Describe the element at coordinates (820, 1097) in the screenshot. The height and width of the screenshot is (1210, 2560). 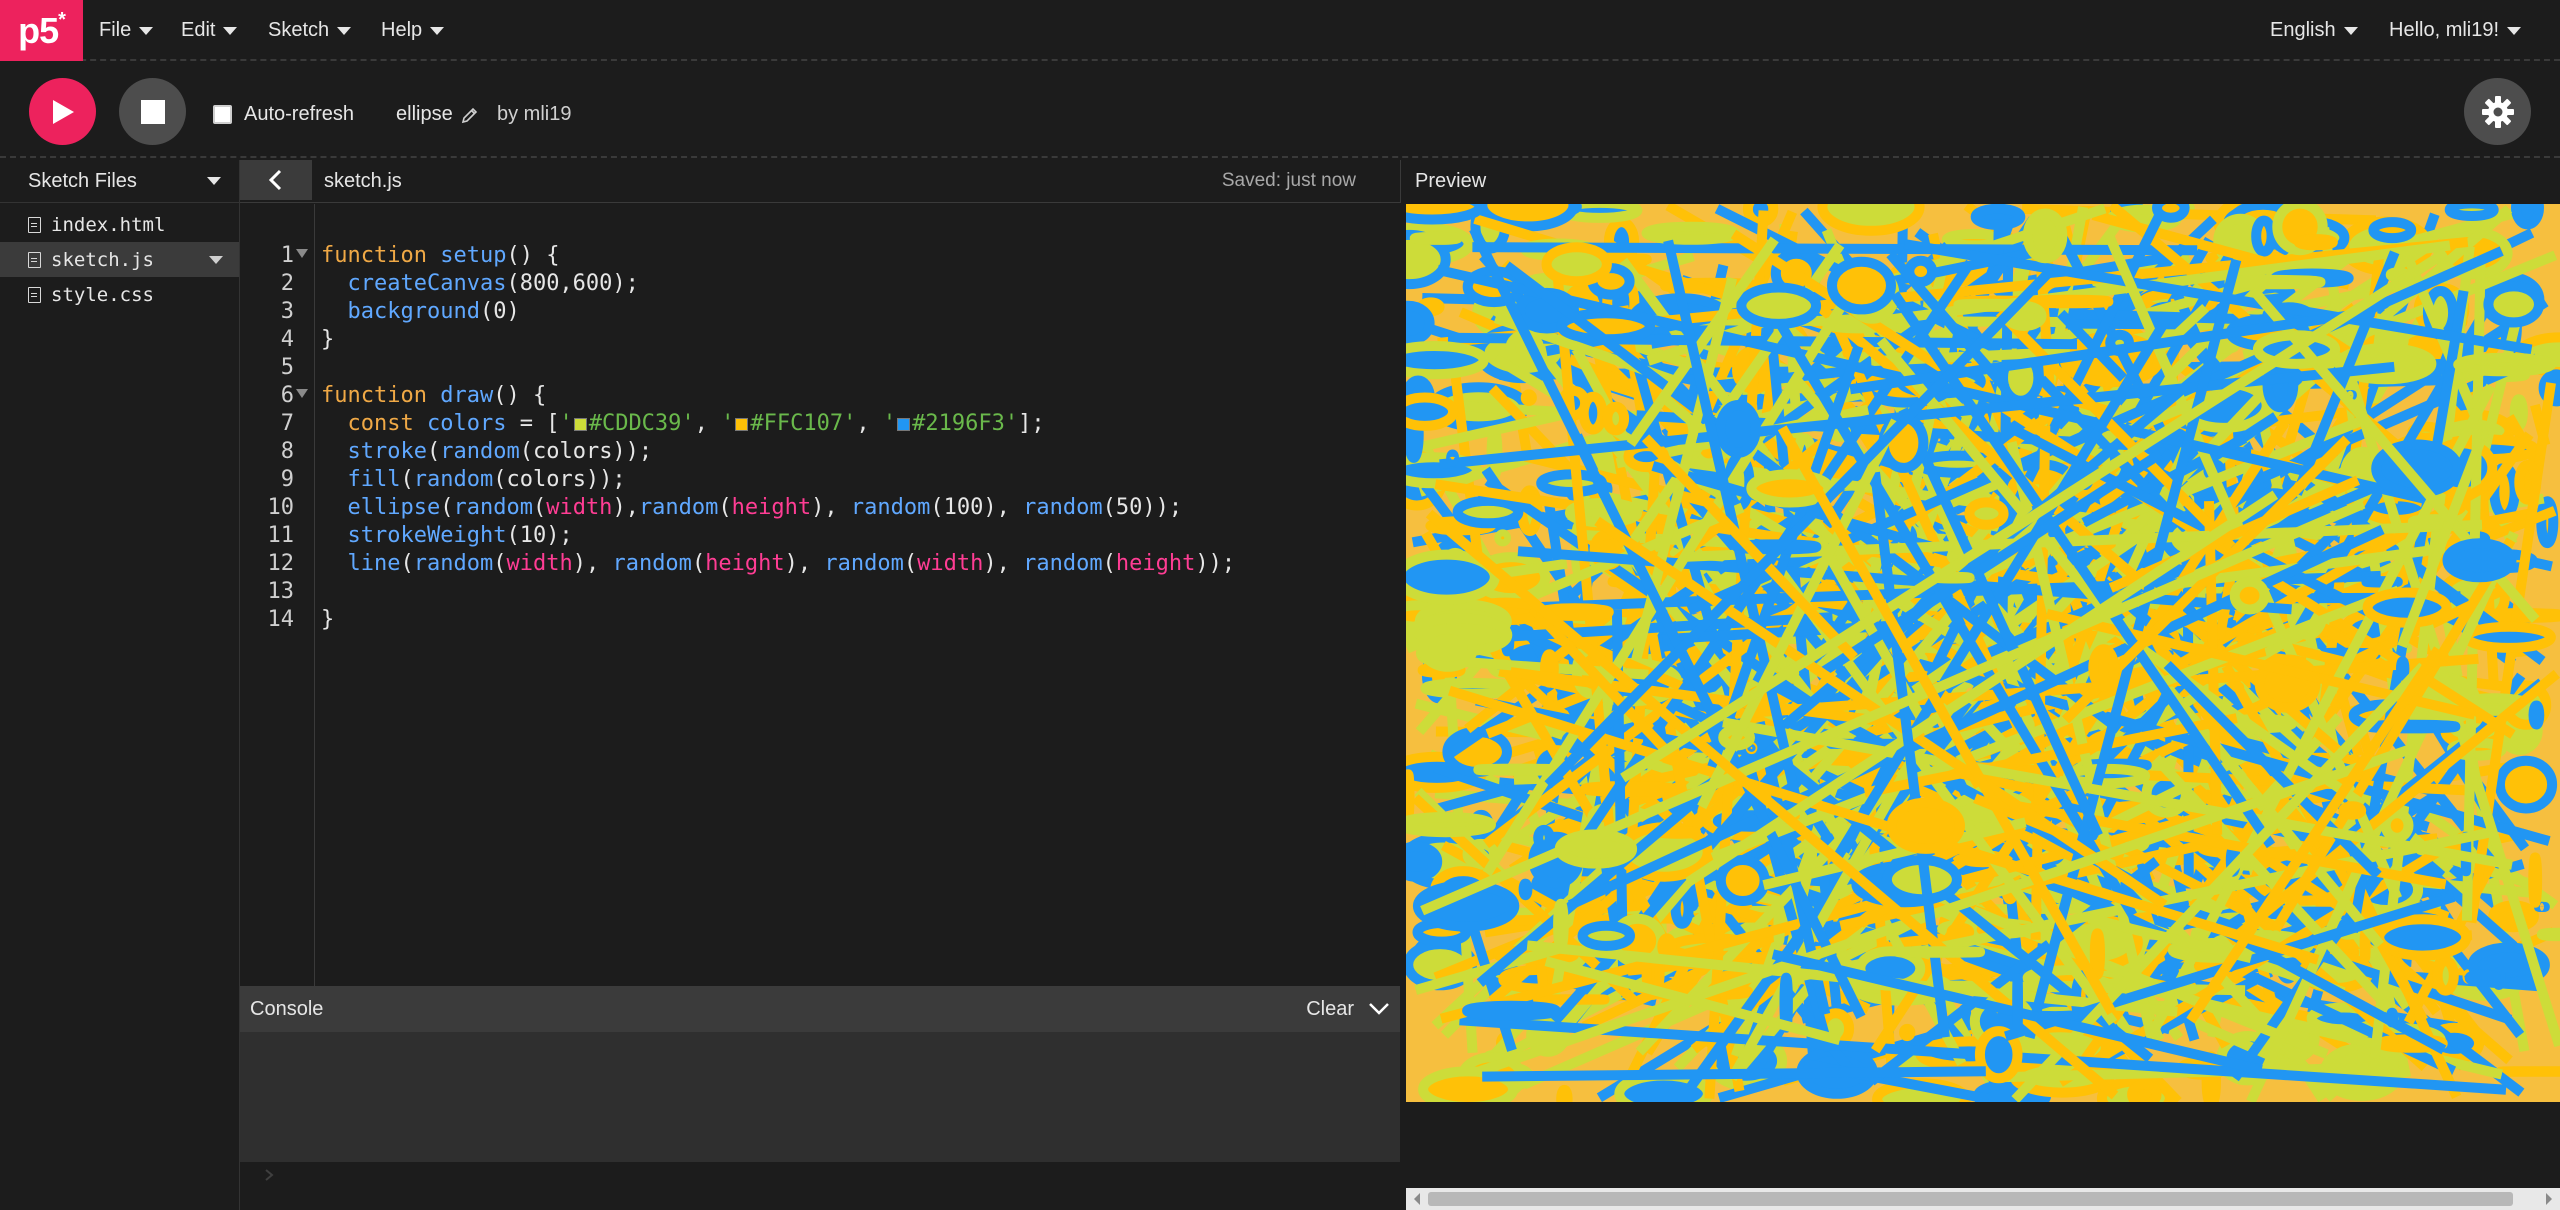
I see `console-output` at that location.